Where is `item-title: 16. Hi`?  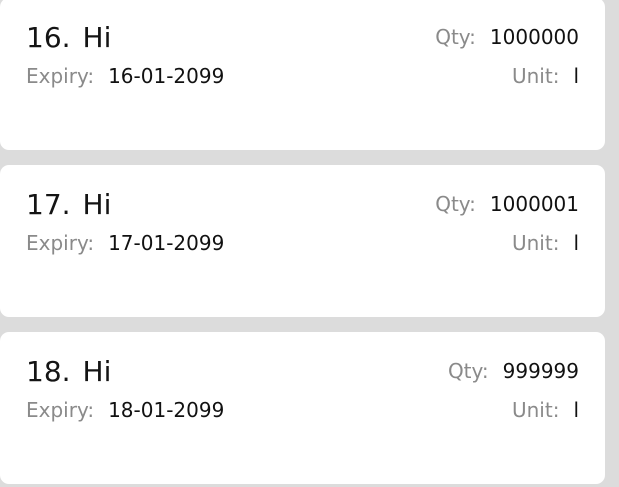 item-title: 16. Hi is located at coordinates (68, 38).